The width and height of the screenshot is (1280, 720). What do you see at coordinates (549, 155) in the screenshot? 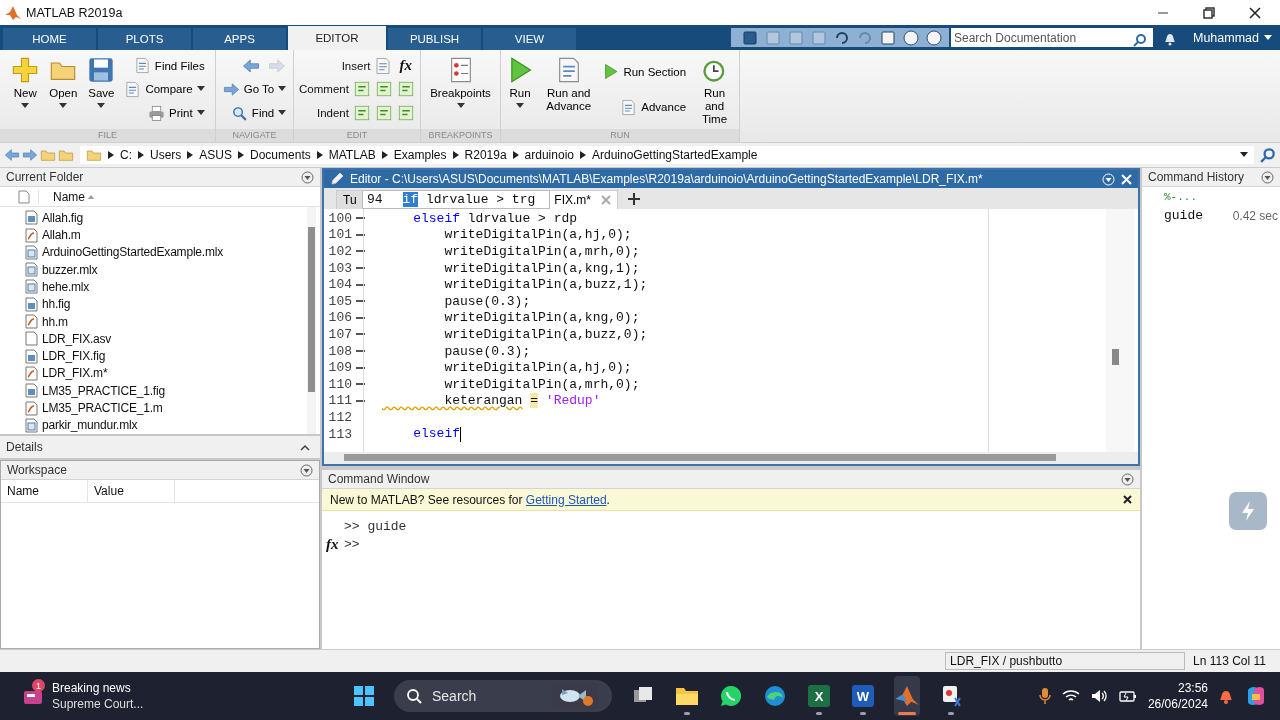
I see `path-segment: arduinoio` at bounding box center [549, 155].